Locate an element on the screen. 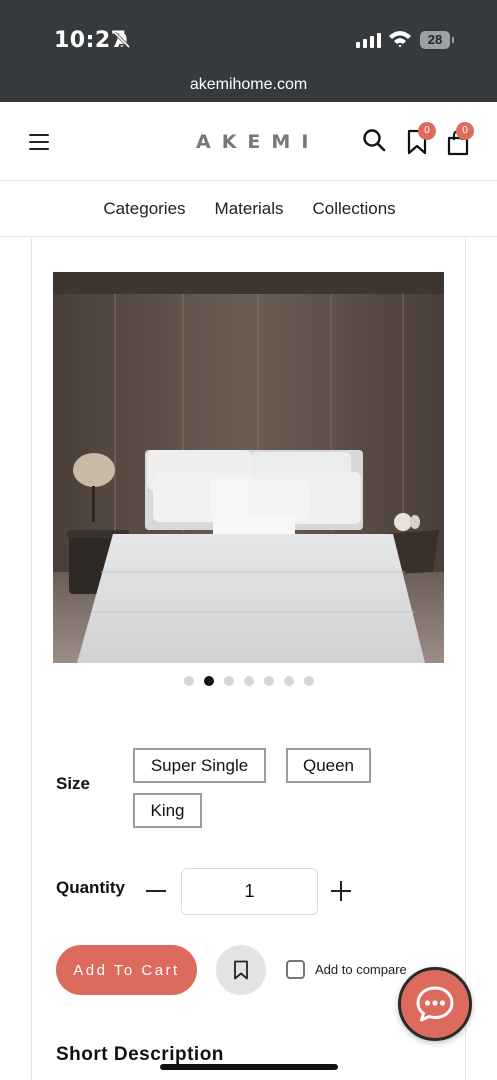  battery-indicator: 28 is located at coordinates (437, 40).